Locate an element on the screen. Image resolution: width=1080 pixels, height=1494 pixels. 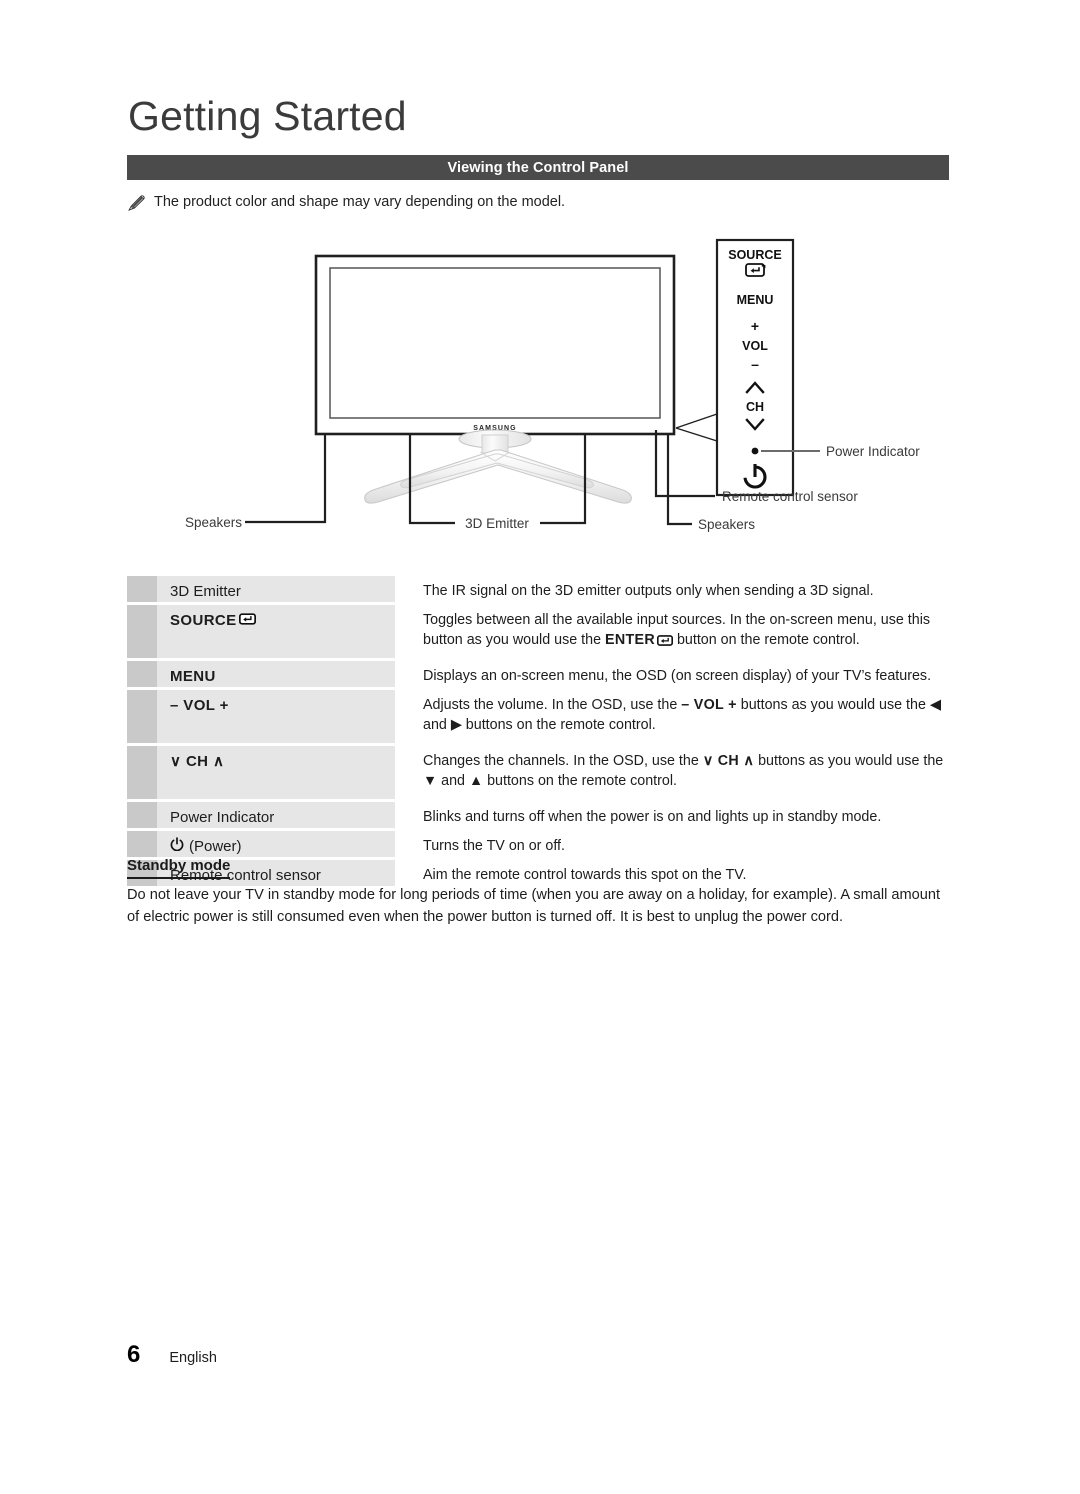
leader-speakers-left is located at coordinates (286, 479).